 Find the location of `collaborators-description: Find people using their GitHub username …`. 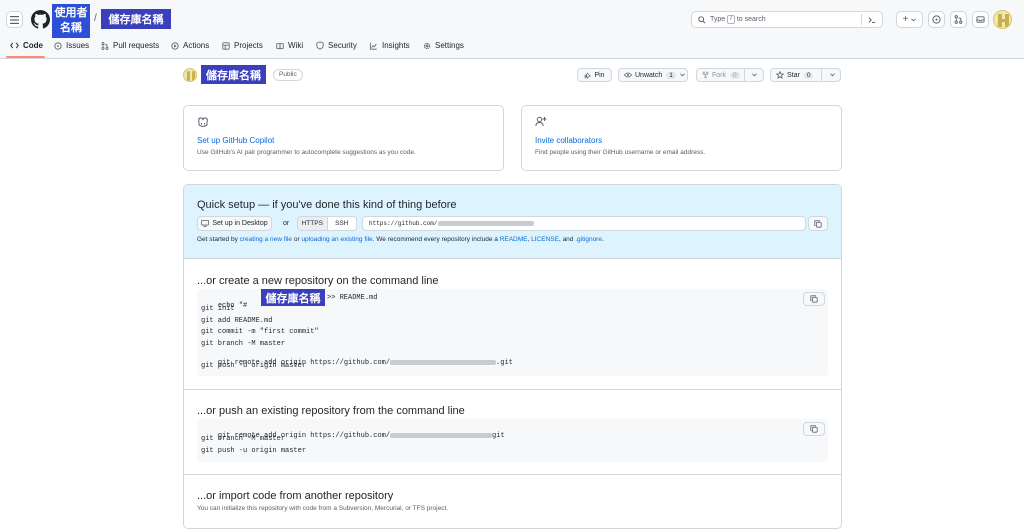

collaborators-description: Find people using their GitHub username … is located at coordinates (620, 152).